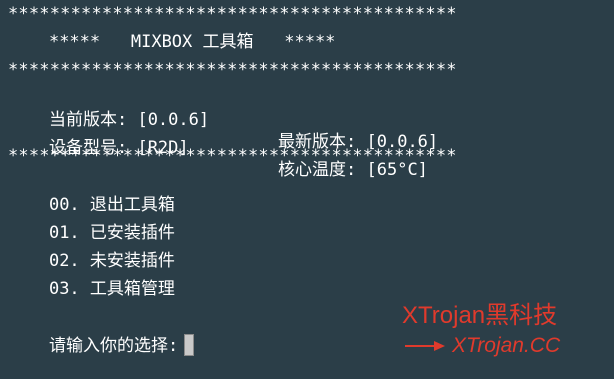  I want to click on title-stars-right: *****, so click(310, 42).